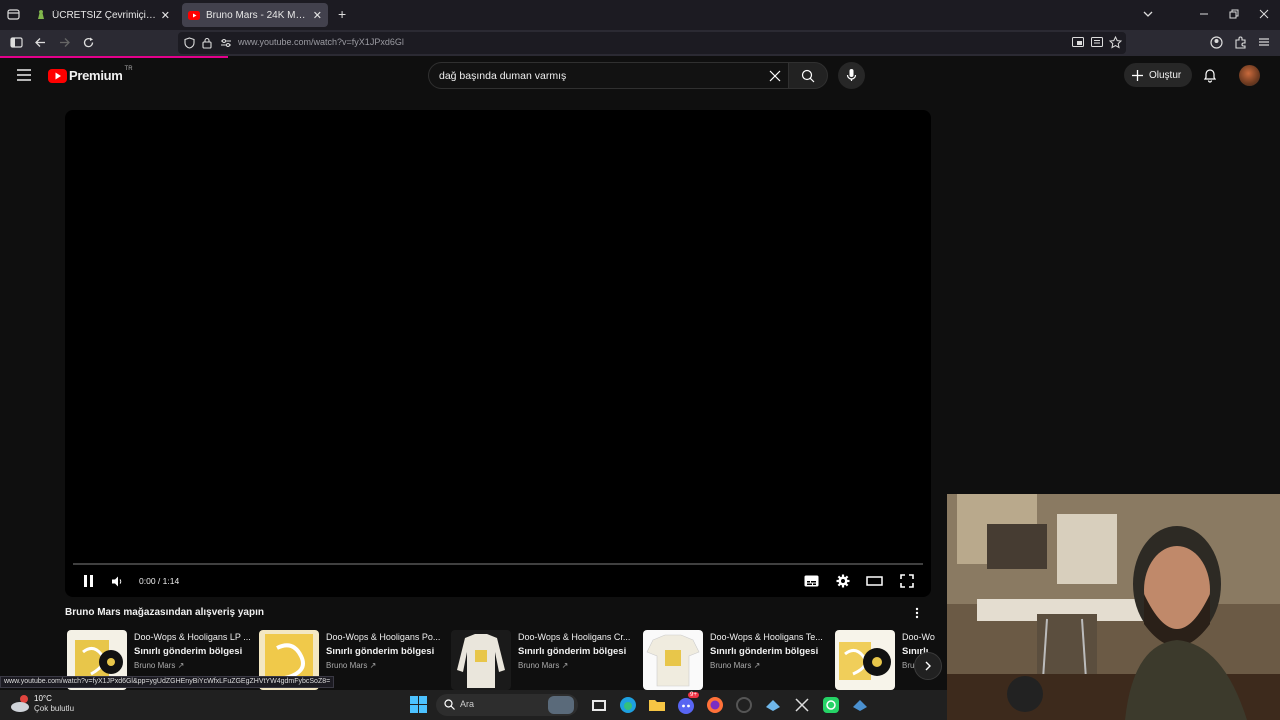 Image resolution: width=1280 pixels, height=720 pixels. What do you see at coordinates (773, 705) in the screenshot?
I see `steam-icon` at bounding box center [773, 705].